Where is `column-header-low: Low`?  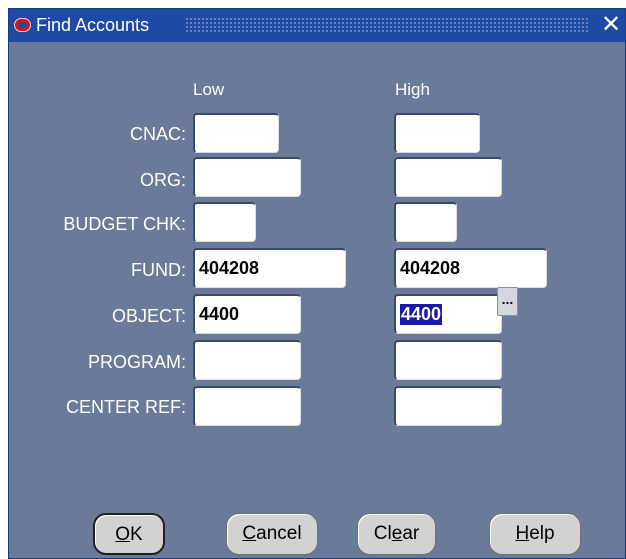
column-header-low: Low is located at coordinates (209, 89).